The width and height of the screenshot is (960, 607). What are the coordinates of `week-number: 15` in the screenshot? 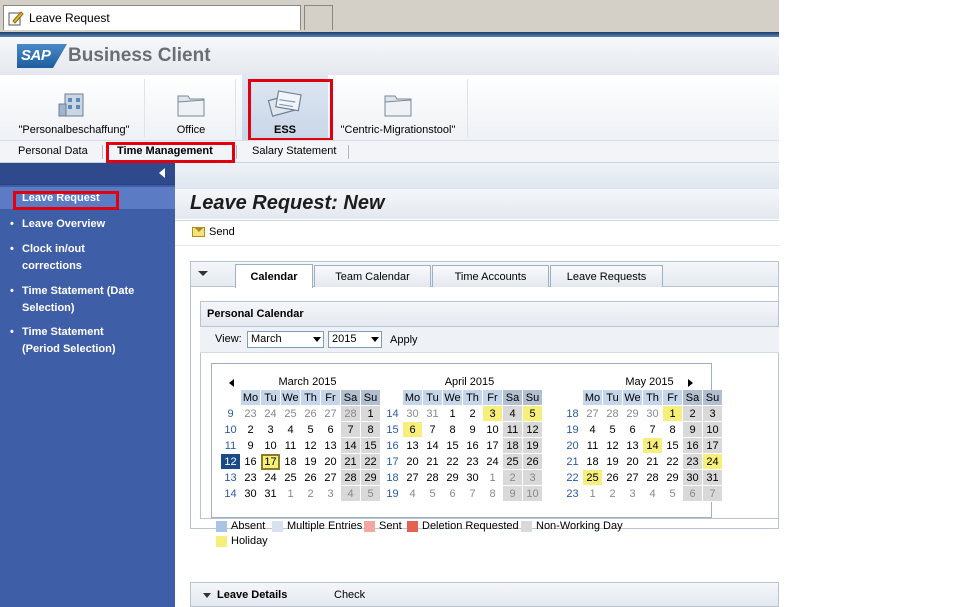 It's located at (392, 430).